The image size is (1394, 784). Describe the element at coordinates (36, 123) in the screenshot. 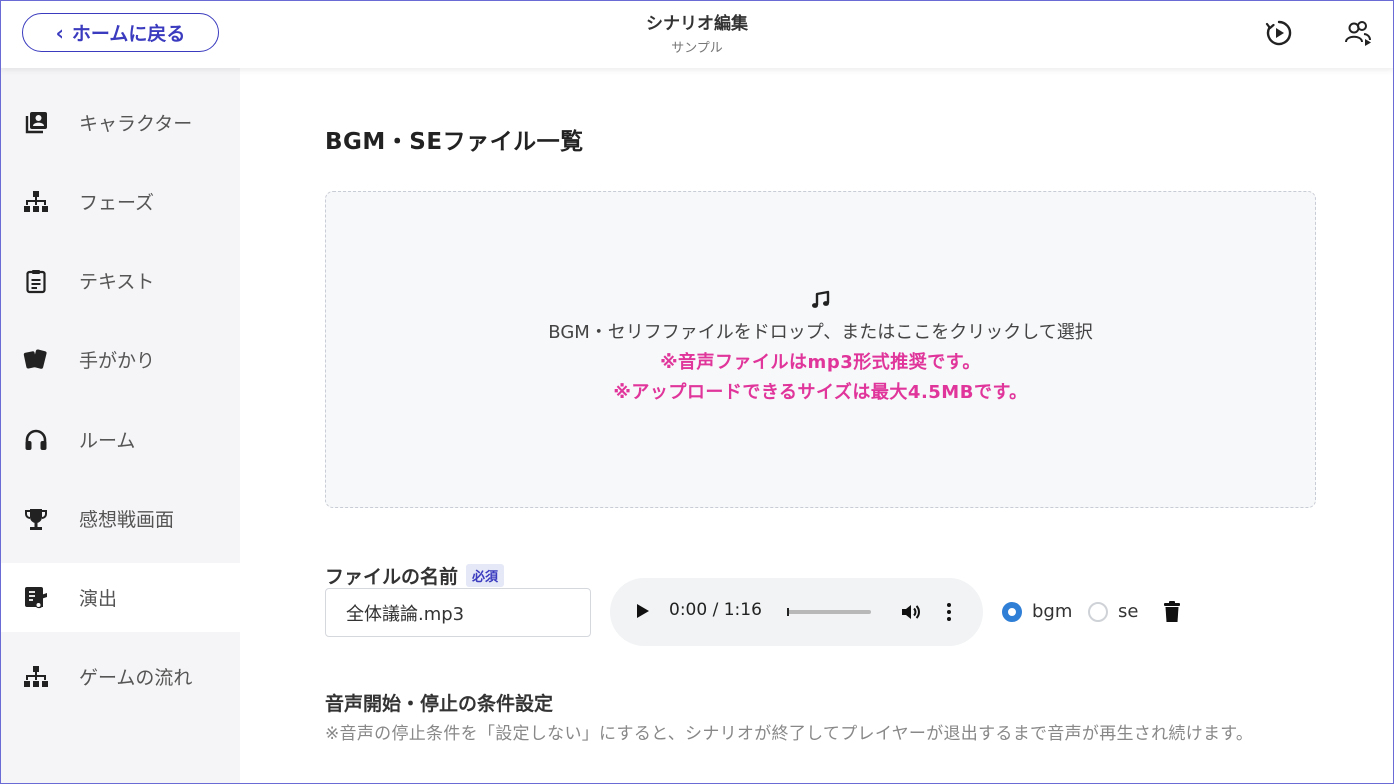

I see `character-icon` at that location.